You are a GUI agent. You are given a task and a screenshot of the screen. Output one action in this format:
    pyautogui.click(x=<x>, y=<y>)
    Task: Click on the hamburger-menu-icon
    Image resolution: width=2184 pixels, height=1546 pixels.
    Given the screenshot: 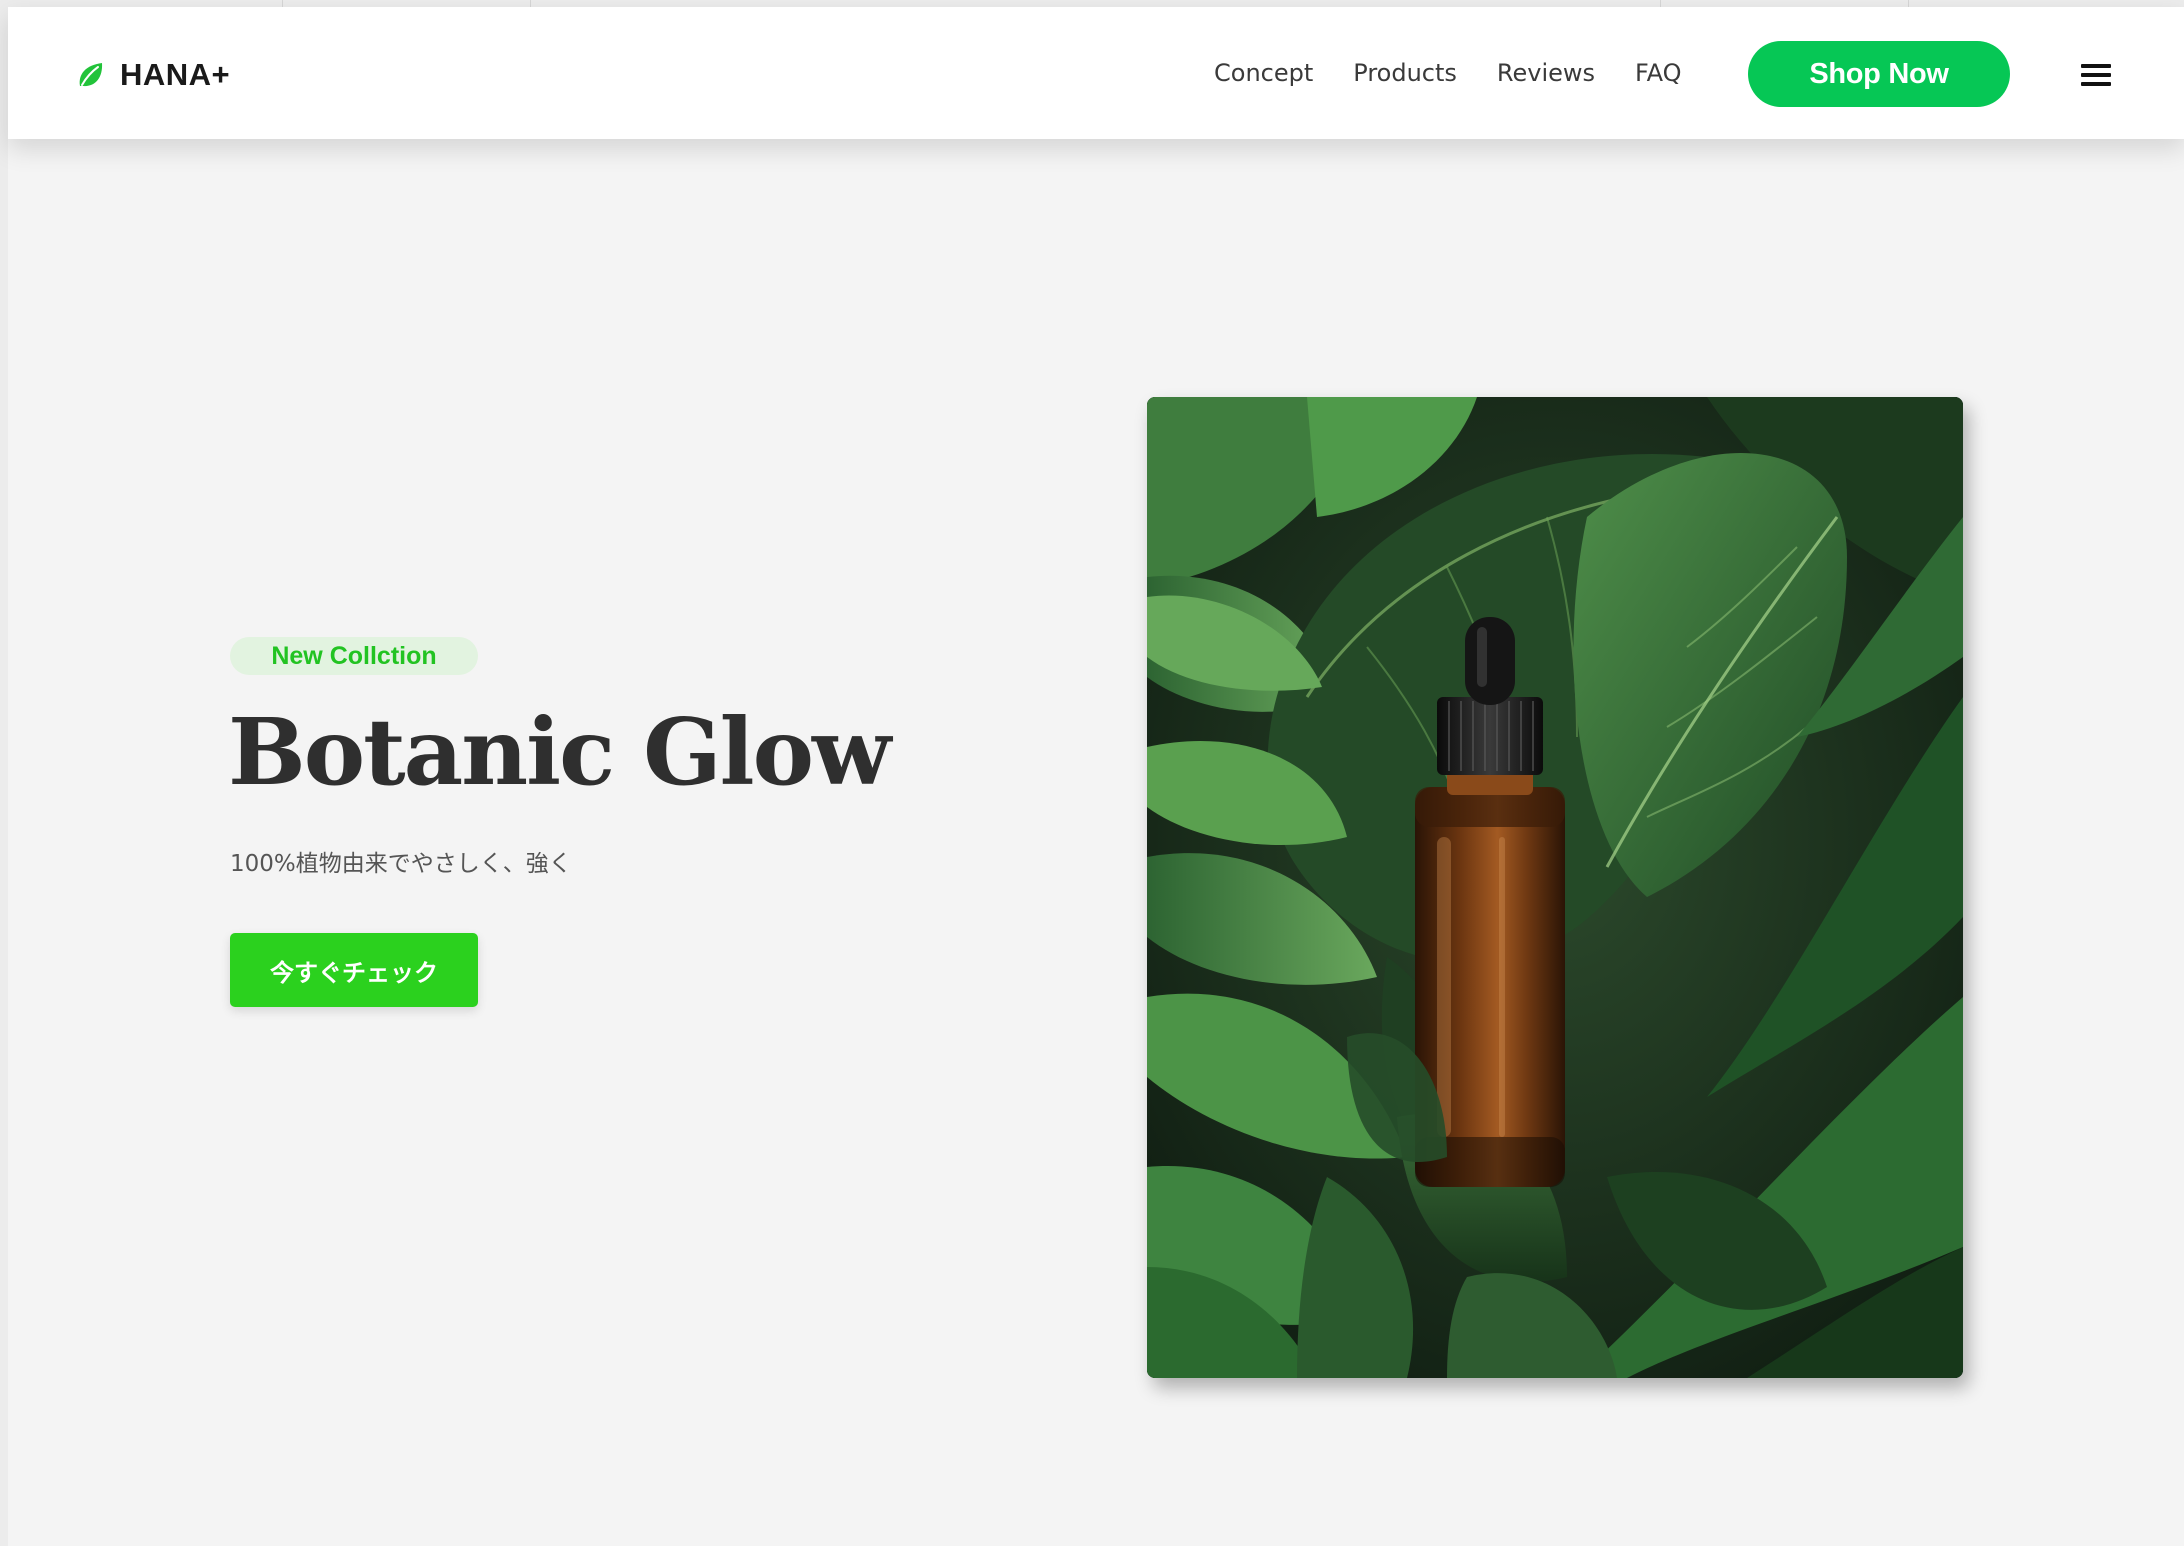 What is the action you would take?
    pyautogui.click(x=2096, y=75)
    